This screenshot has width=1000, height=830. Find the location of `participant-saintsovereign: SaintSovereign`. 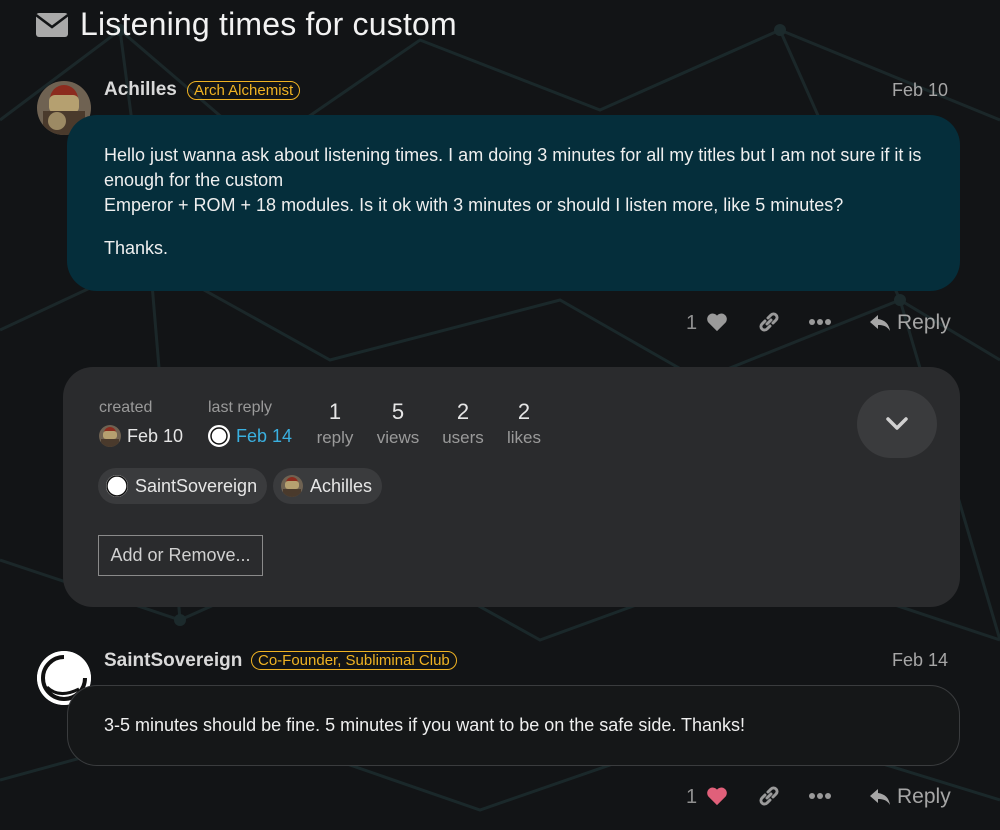

participant-saintsovereign: SaintSovereign is located at coordinates (183, 486).